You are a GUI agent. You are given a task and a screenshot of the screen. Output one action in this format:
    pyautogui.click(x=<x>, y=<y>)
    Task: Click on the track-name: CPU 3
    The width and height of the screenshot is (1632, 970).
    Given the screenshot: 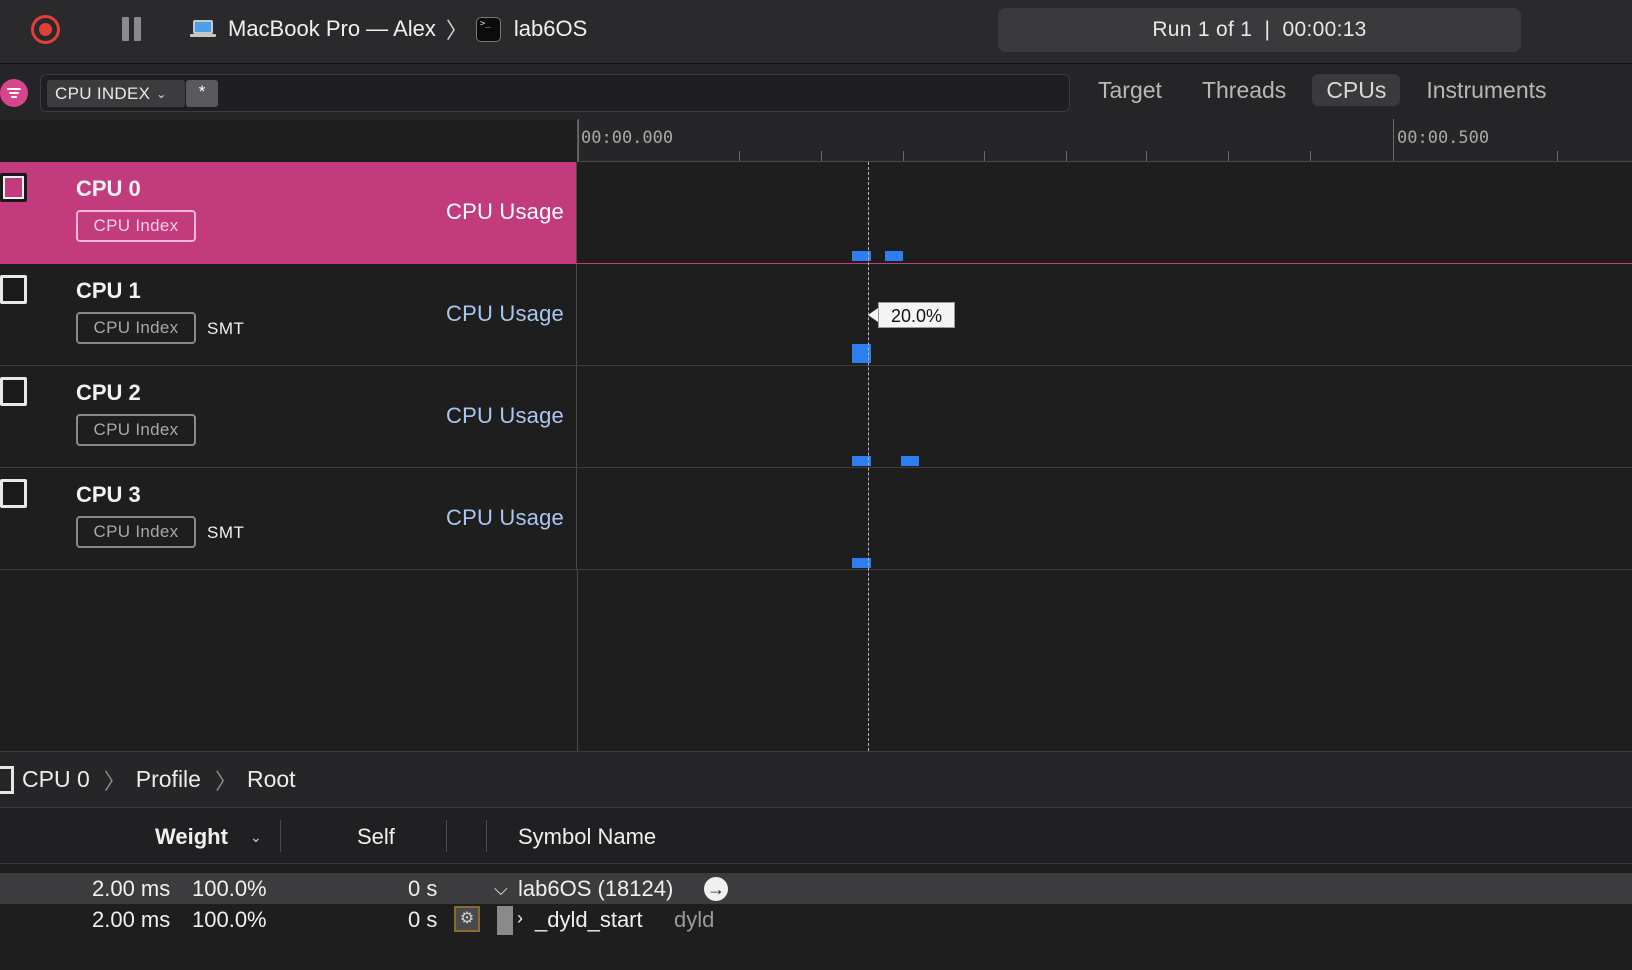 What is the action you would take?
    pyautogui.click(x=108, y=494)
    